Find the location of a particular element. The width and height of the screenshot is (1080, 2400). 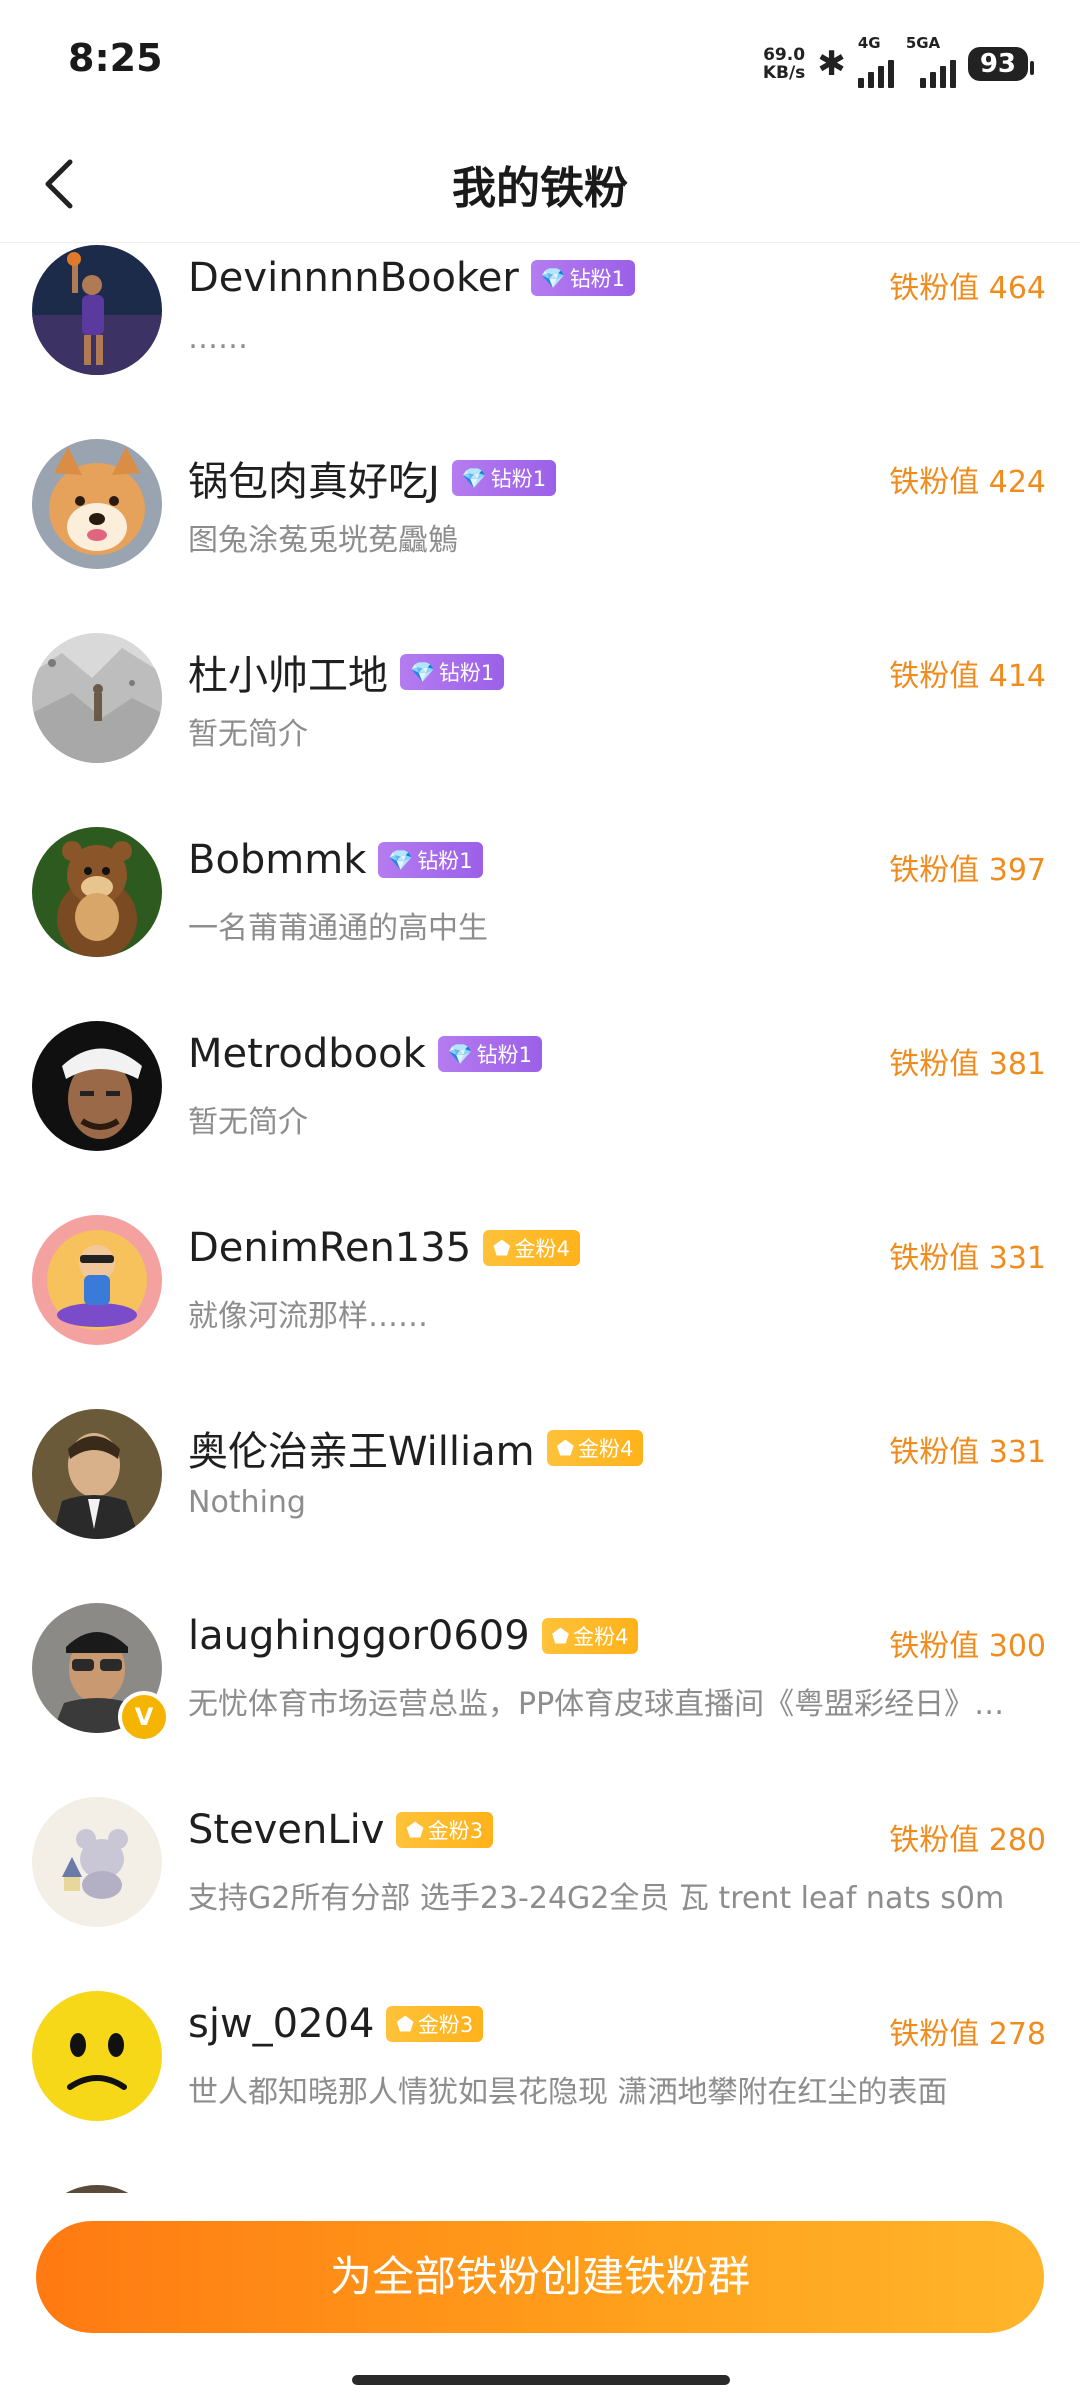

fan-item: 锅包肉真好吃J 💎 钻粉1 图兔涂菟兎垙莬飍鵵 铁粉值 424 is located at coordinates (540, 536).